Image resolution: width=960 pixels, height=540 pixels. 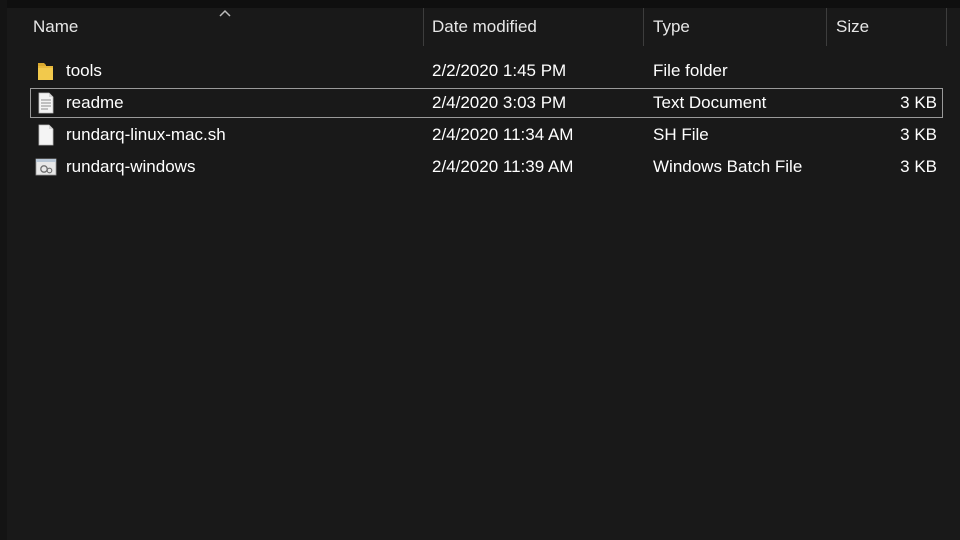 What do you see at coordinates (503, 134) in the screenshot?
I see `file-date-modified: 2/4/2020 11:34 AM` at bounding box center [503, 134].